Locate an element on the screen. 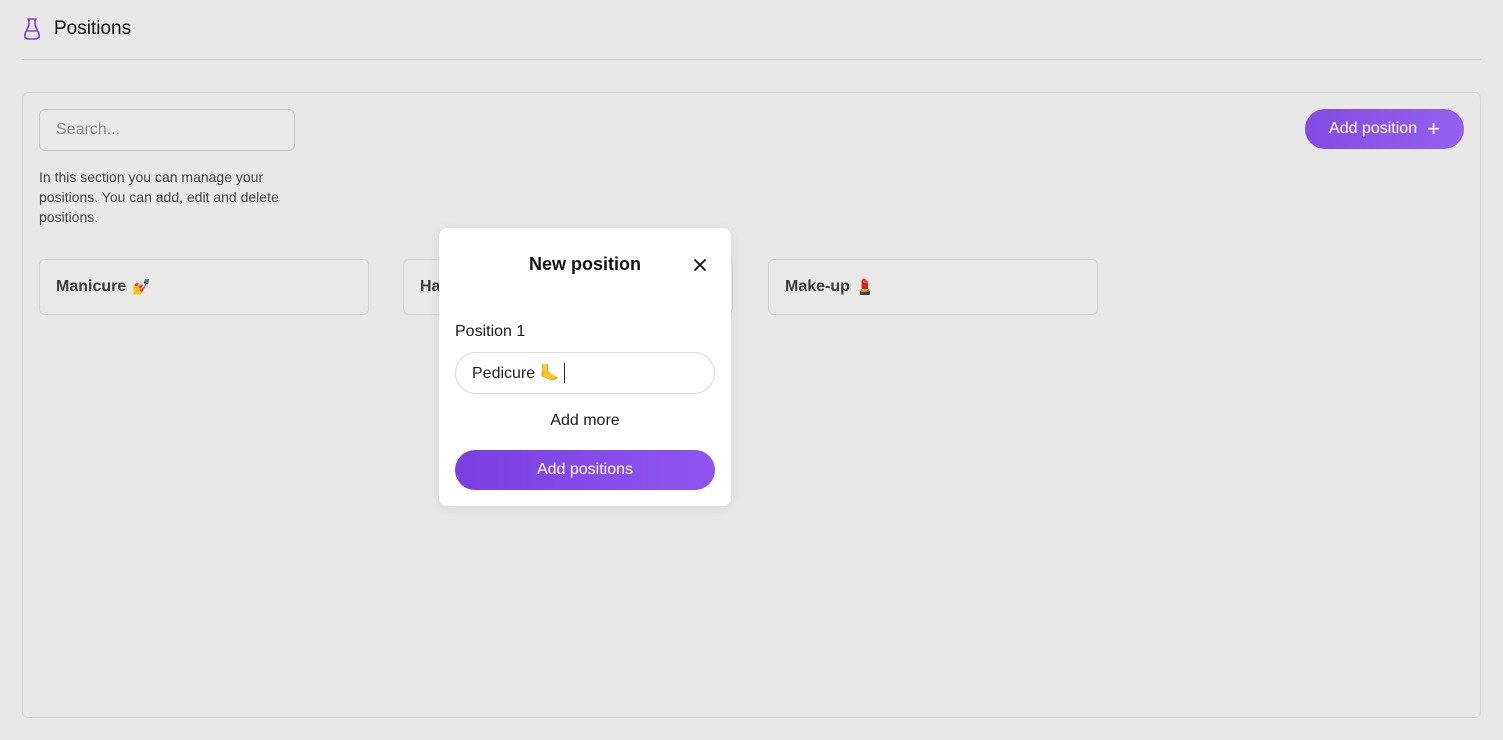 The height and width of the screenshot is (740, 1503). close-icon is located at coordinates (700, 265).